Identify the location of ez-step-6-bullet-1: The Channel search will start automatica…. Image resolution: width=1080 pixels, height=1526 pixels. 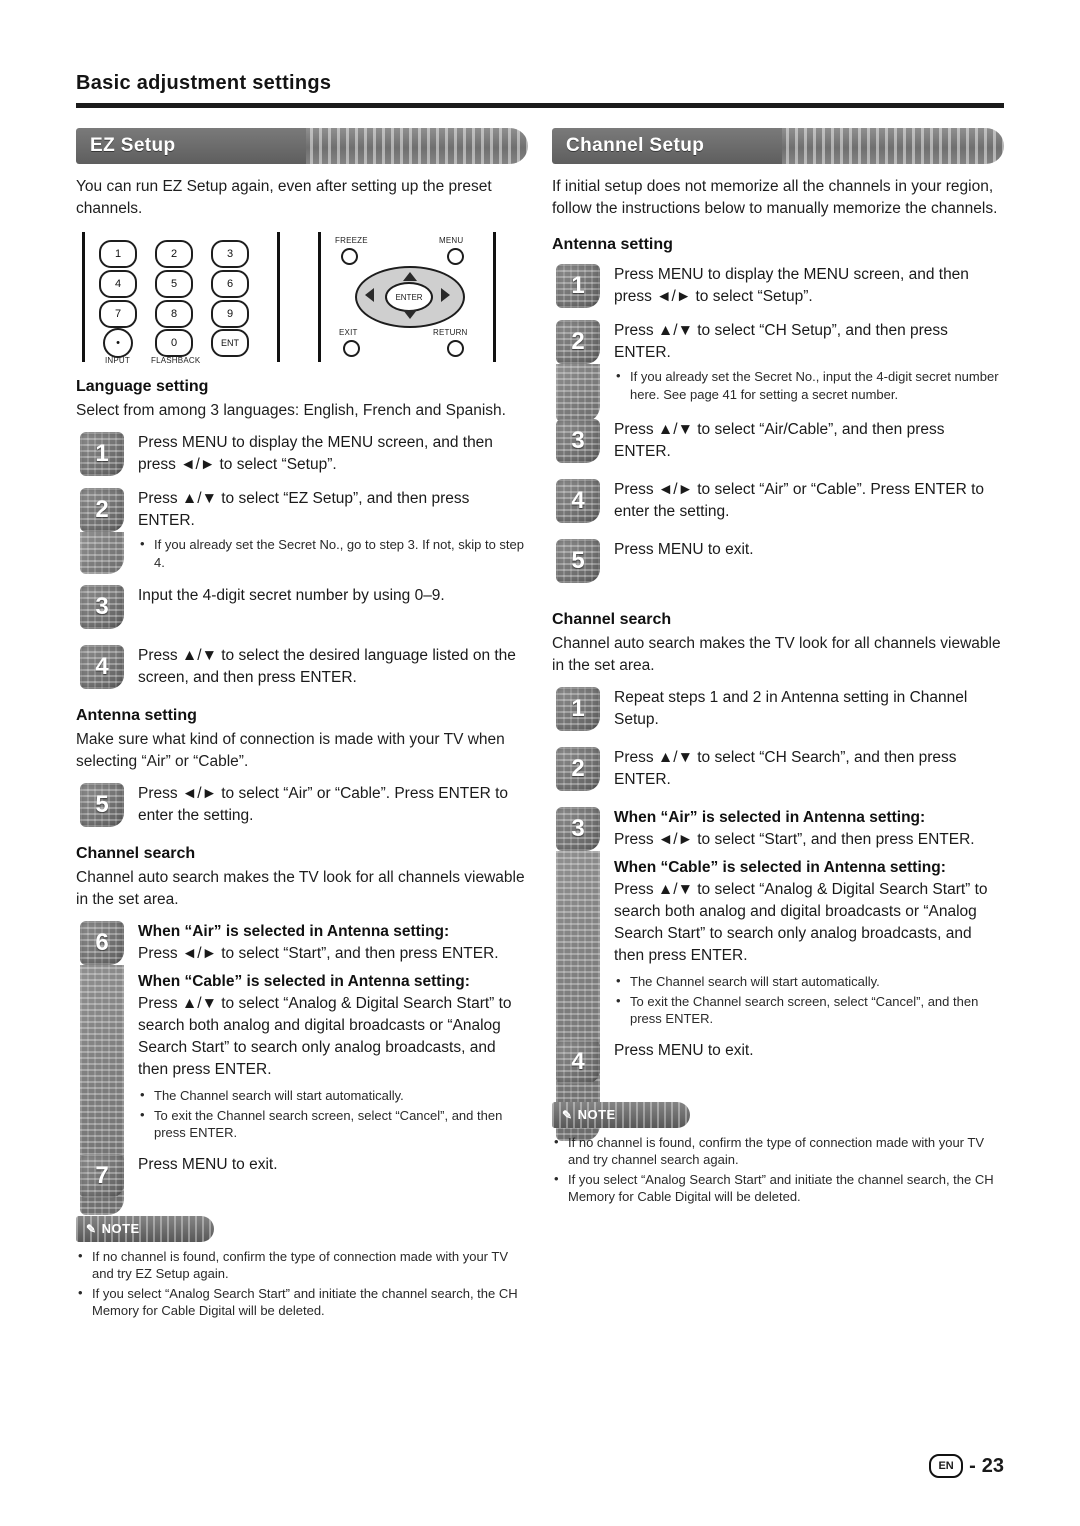
(333, 1095).